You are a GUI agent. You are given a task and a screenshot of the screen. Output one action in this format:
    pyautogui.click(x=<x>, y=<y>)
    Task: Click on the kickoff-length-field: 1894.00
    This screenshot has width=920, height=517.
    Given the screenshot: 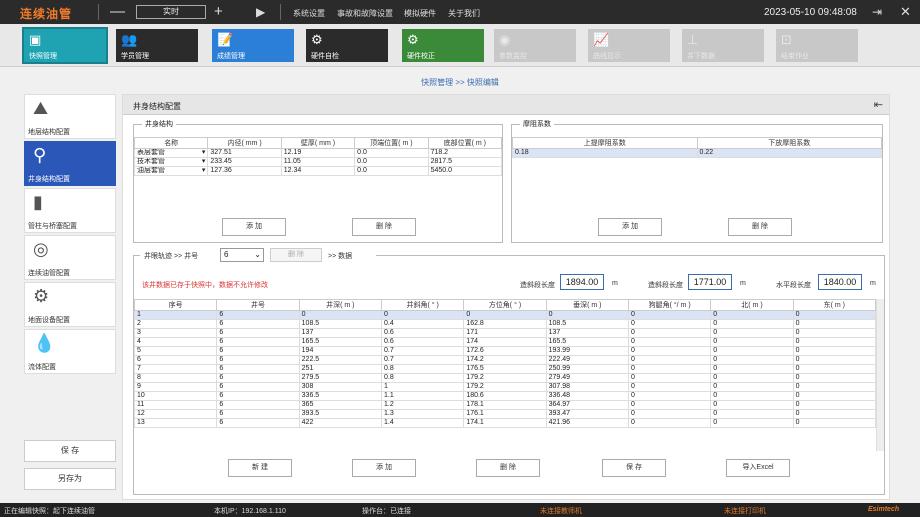 What is the action you would take?
    pyautogui.click(x=582, y=282)
    